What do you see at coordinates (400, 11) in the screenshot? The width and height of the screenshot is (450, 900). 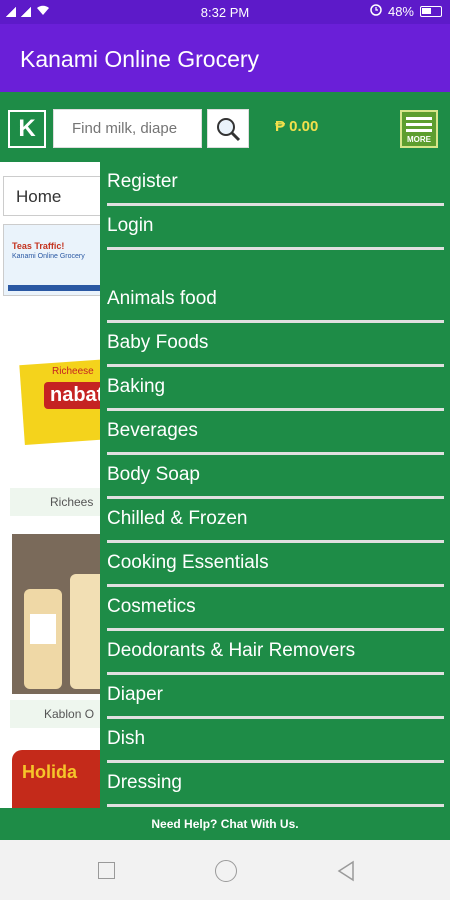 I see `battery-percent: 48%` at bounding box center [400, 11].